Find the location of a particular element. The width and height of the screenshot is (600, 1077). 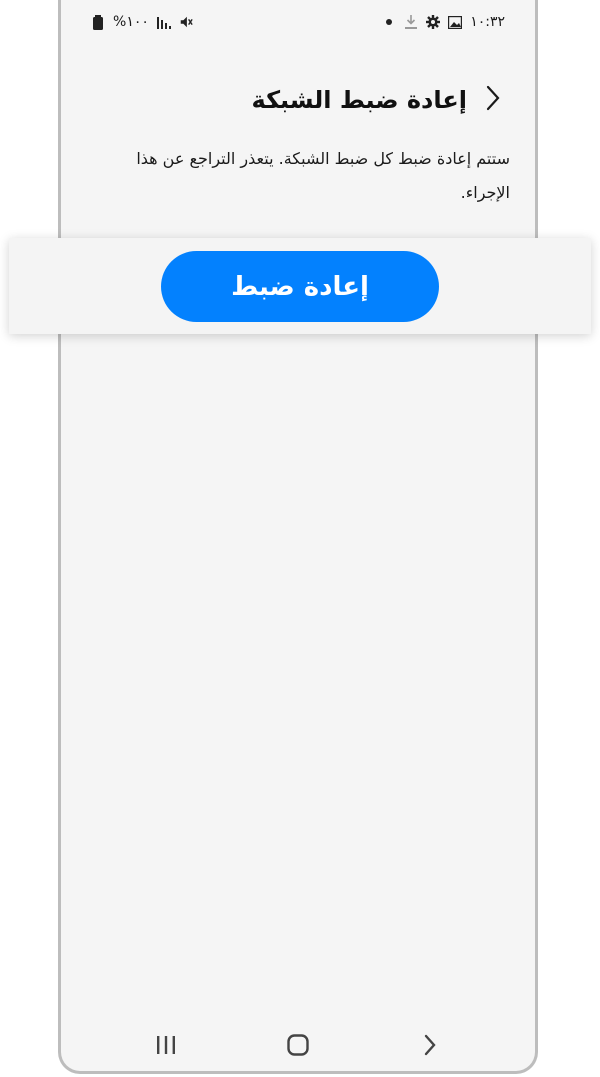

back-button is located at coordinates (493, 100).